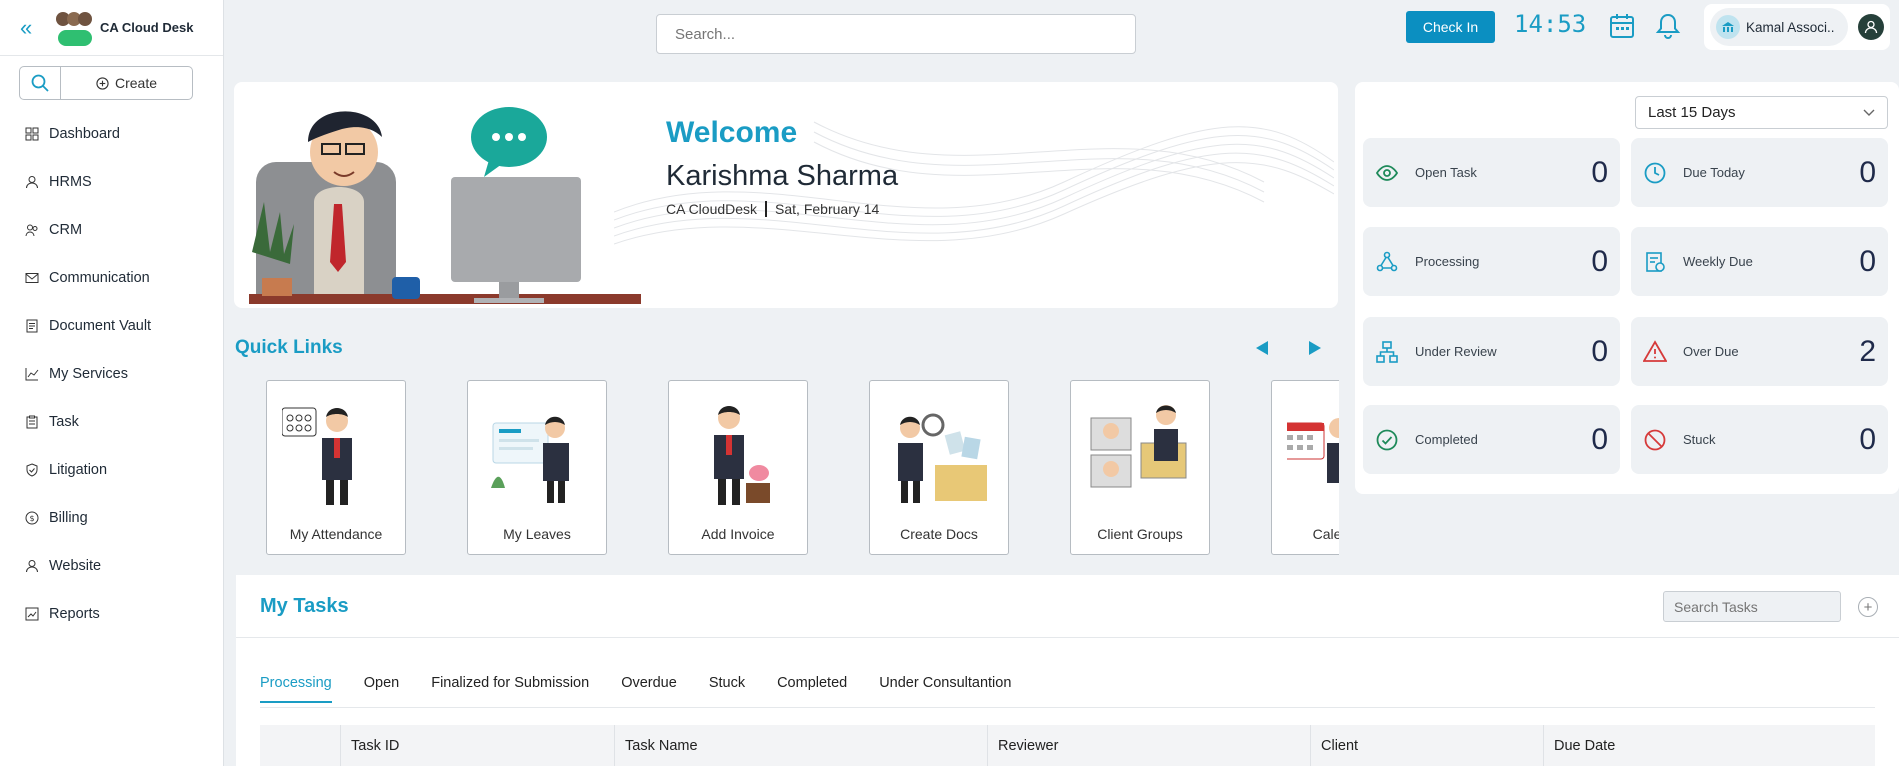 The width and height of the screenshot is (1899, 766). Describe the element at coordinates (1491, 172) in the screenshot. I see `stat-open-task: Open Task 0` at that location.